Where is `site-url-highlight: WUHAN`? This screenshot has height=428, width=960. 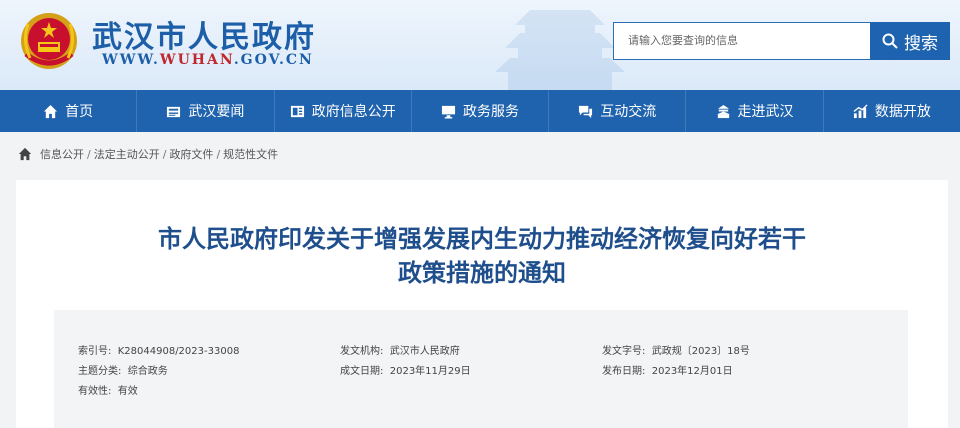
site-url-highlight: WUHAN is located at coordinates (196, 60).